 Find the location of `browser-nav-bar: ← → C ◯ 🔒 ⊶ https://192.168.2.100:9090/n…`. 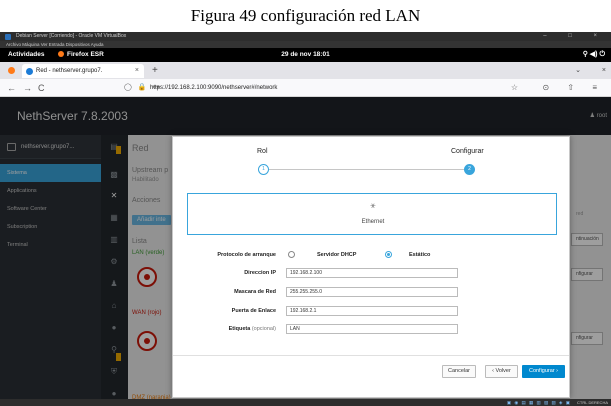

browser-nav-bar: ← → C ◯ 🔒 ⊶ https://192.168.2.100:9090/n… is located at coordinates (305, 88).